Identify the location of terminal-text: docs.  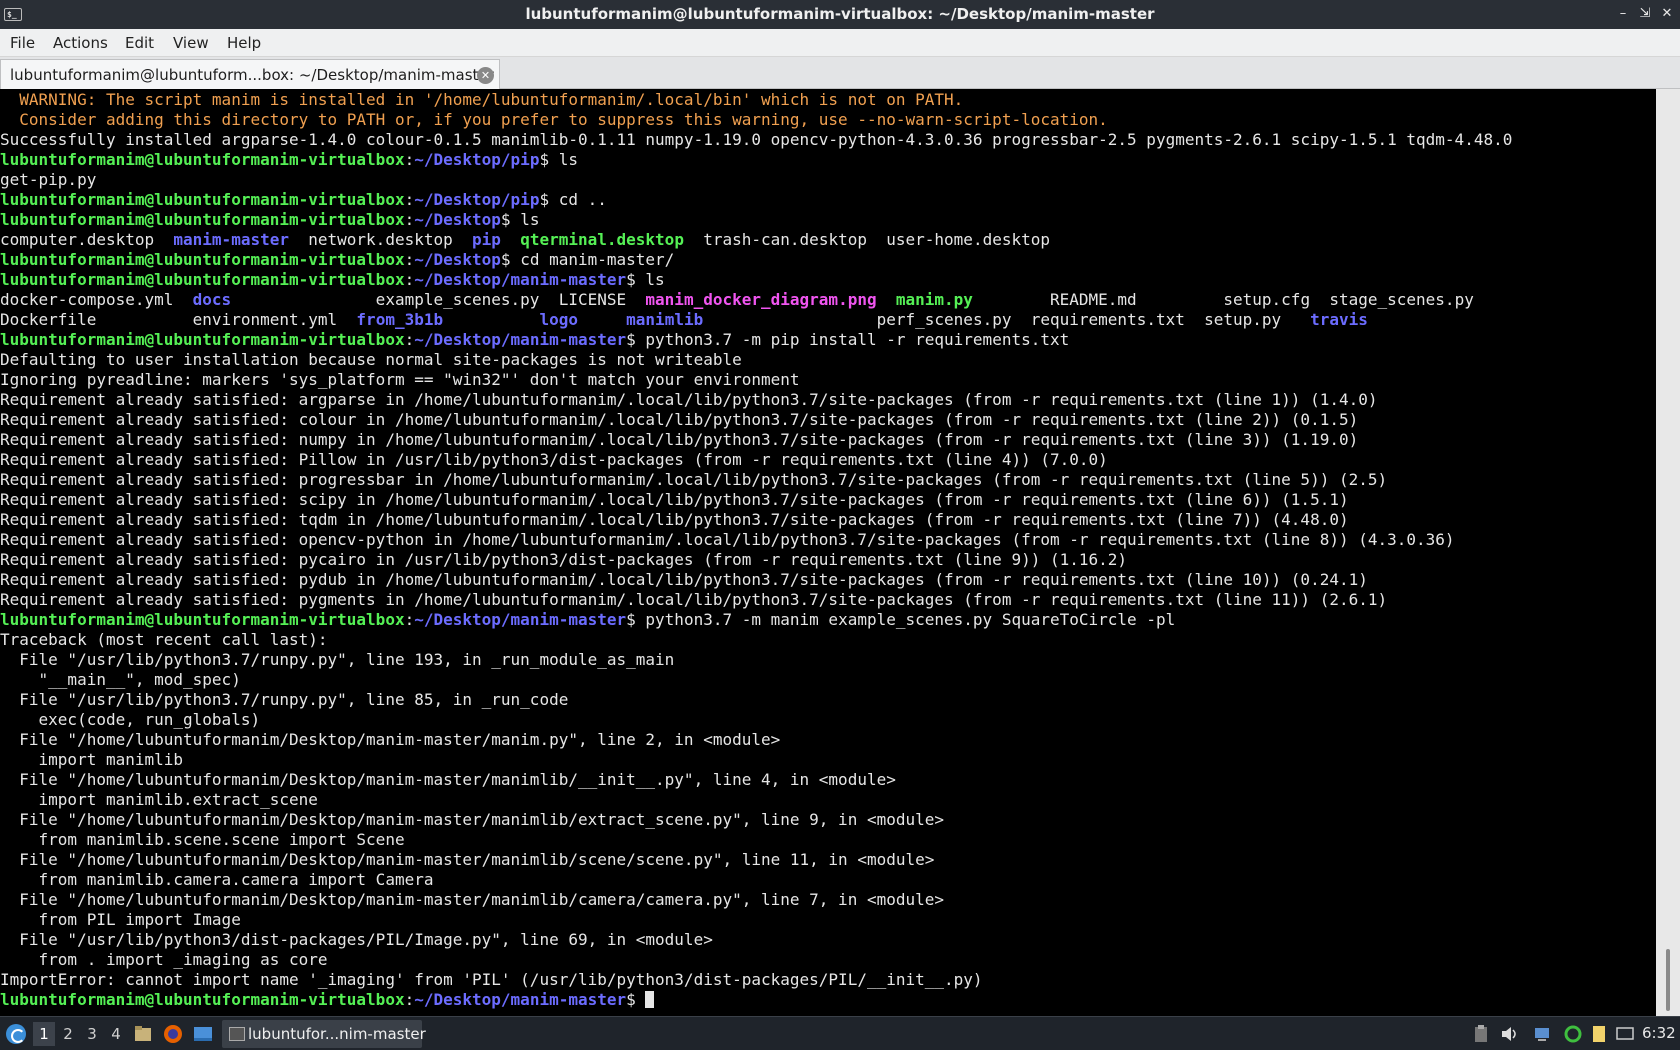
(212, 299).